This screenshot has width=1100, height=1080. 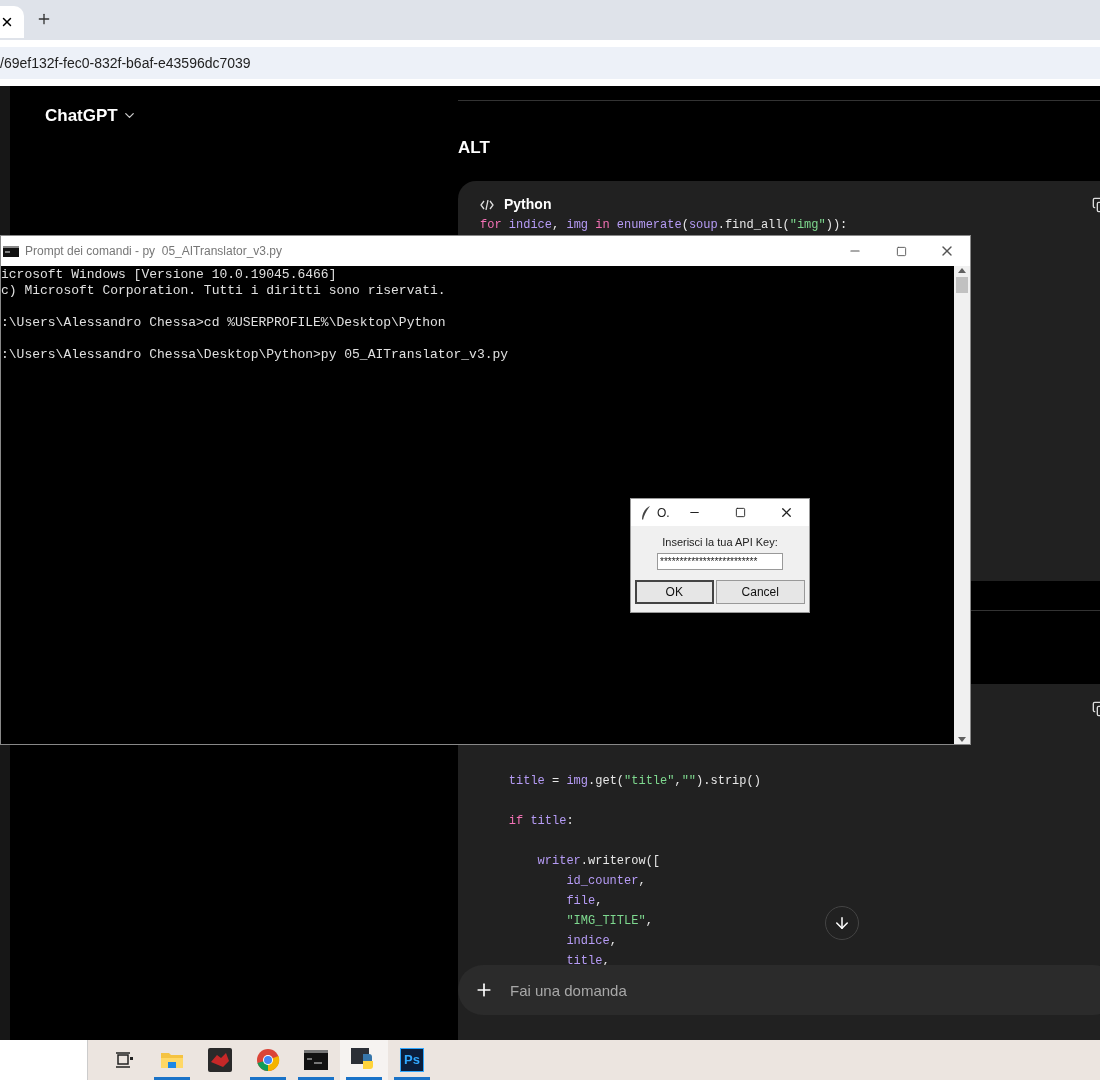 I want to click on circle-logo-icon, so click(x=268, y=1060).